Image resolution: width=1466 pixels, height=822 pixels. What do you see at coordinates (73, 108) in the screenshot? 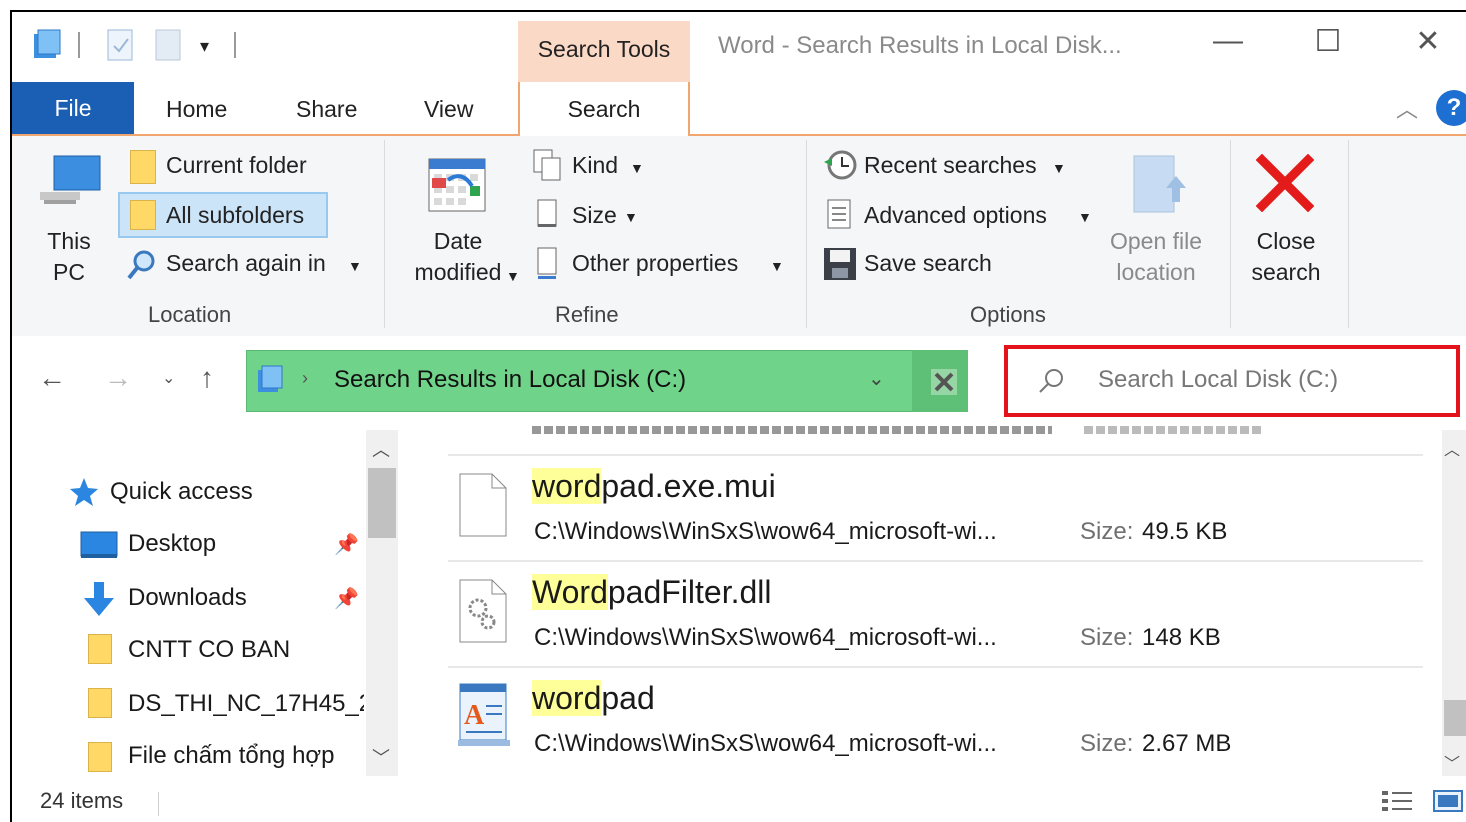
I see `tab-file: File` at bounding box center [73, 108].